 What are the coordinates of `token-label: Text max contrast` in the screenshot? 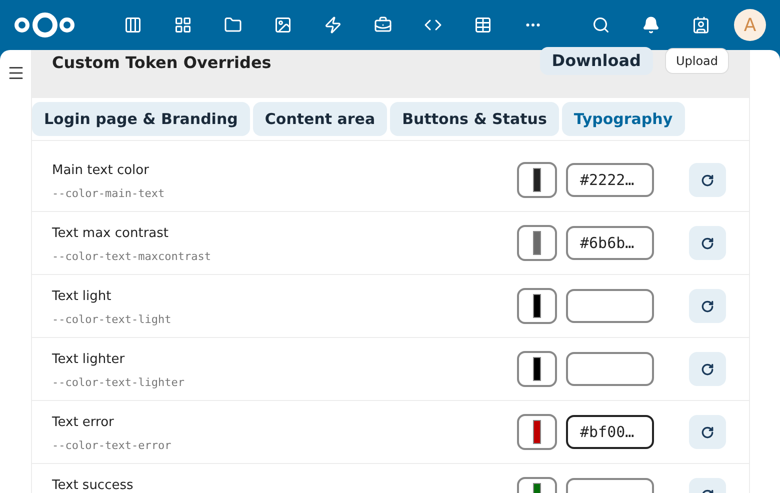 It's located at (111, 234).